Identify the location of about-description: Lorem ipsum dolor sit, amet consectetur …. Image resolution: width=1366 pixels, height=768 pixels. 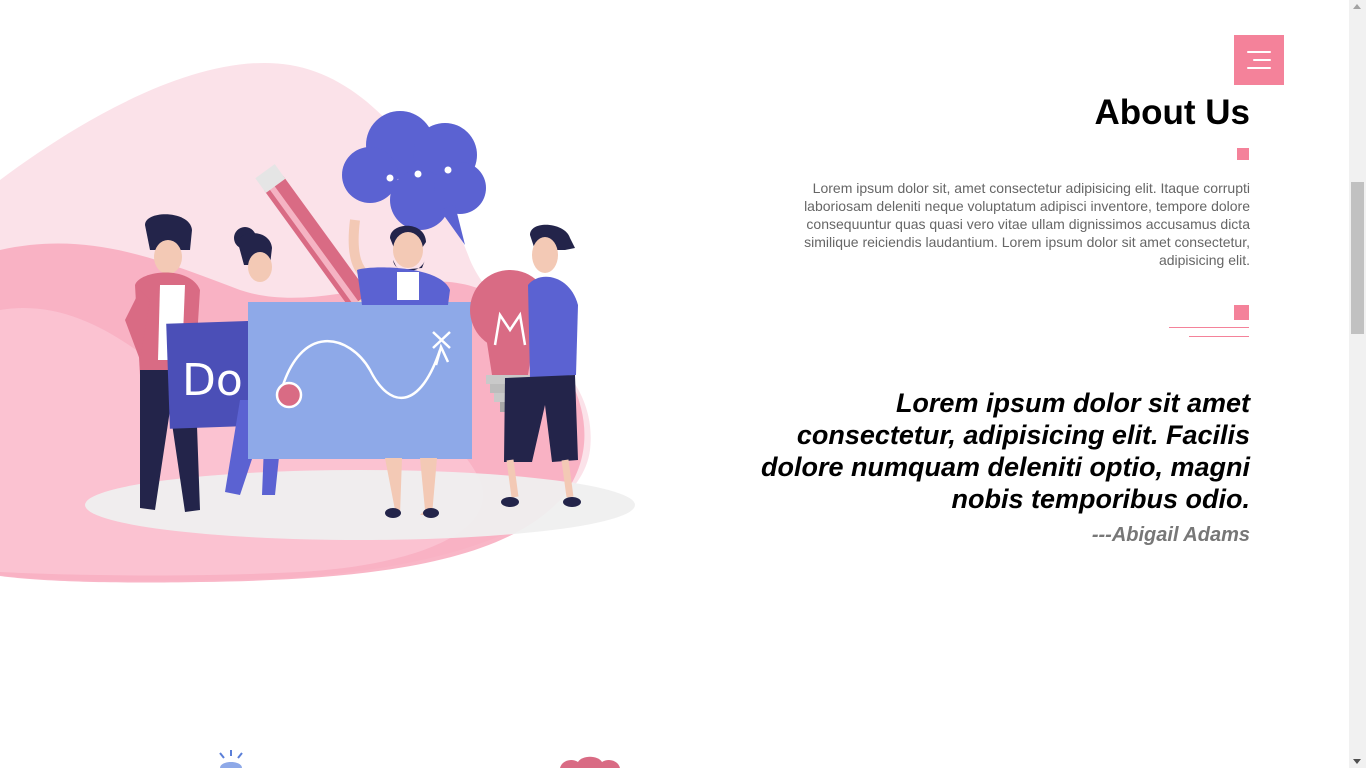
(1027, 224).